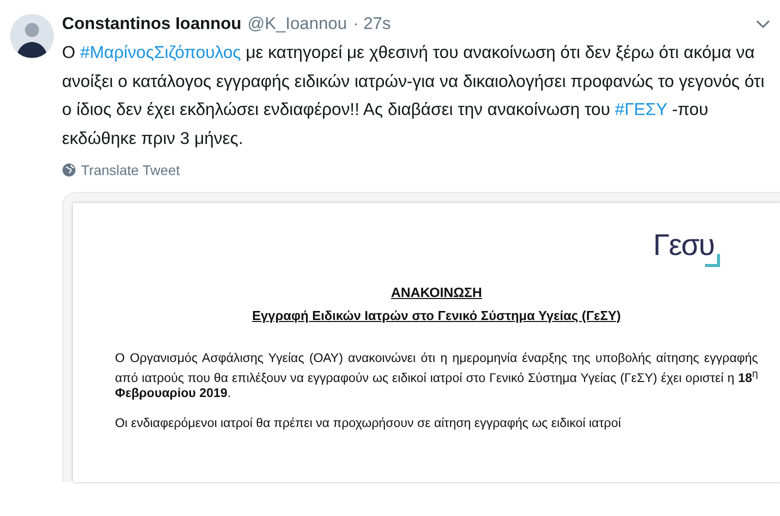 The image size is (780, 516). I want to click on document-heading: ΑΝΑΚΟΙΝΩΣΗ, so click(437, 292).